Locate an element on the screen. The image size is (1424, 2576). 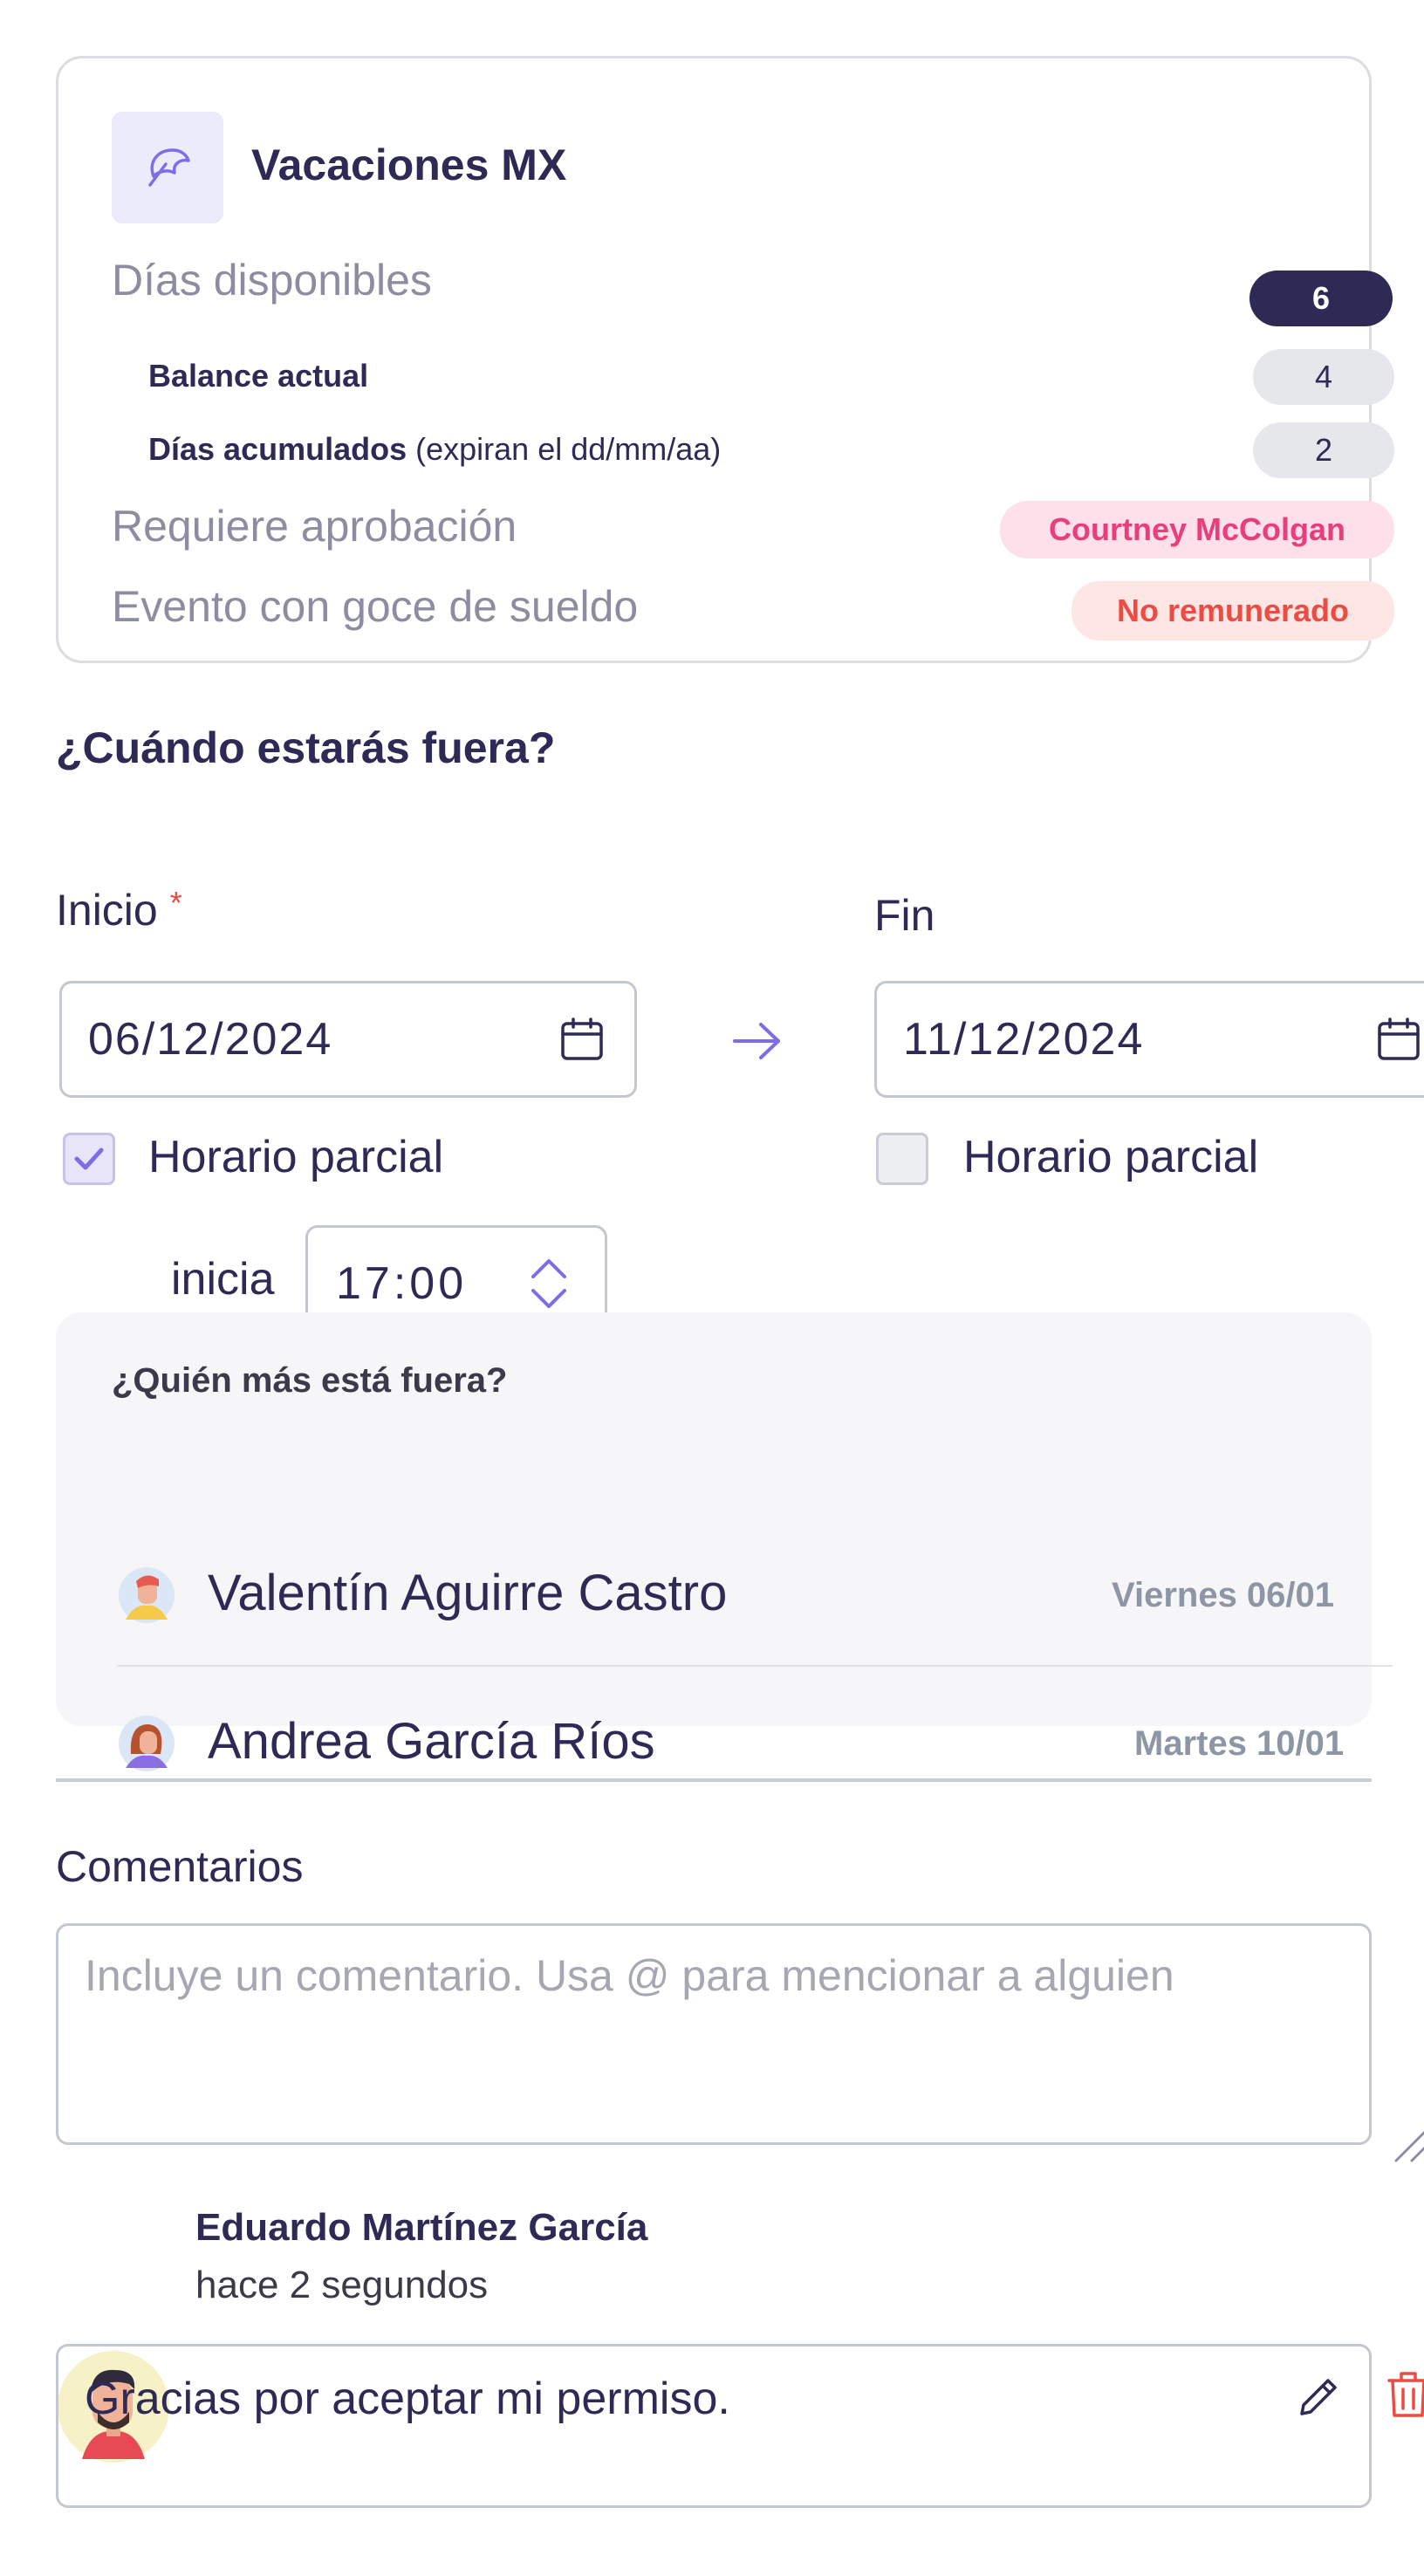
comments-label: Comentarios is located at coordinates (180, 1867).